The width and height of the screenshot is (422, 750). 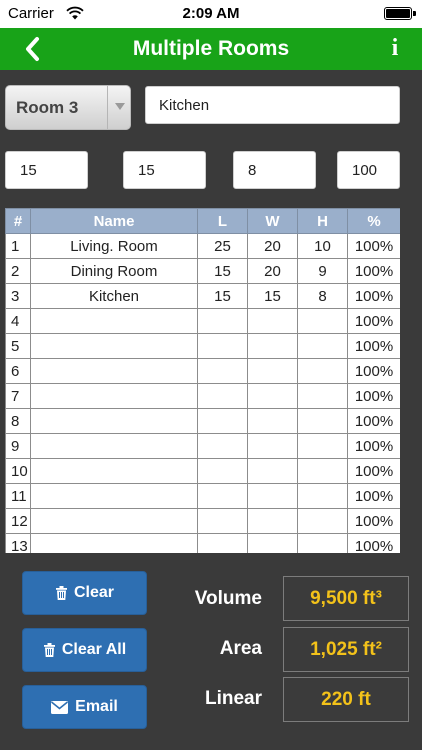 I want to click on table-row: 4 100%, so click(x=202, y=321).